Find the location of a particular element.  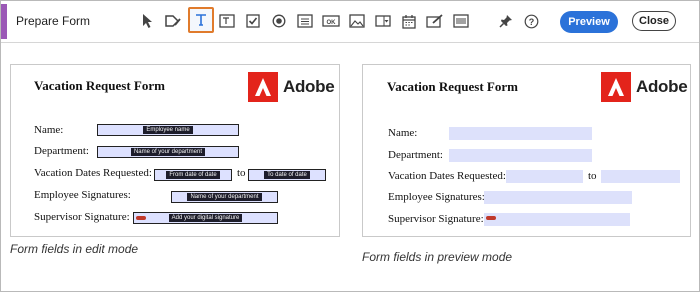

department-field: Name of your department is located at coordinates (168, 152).